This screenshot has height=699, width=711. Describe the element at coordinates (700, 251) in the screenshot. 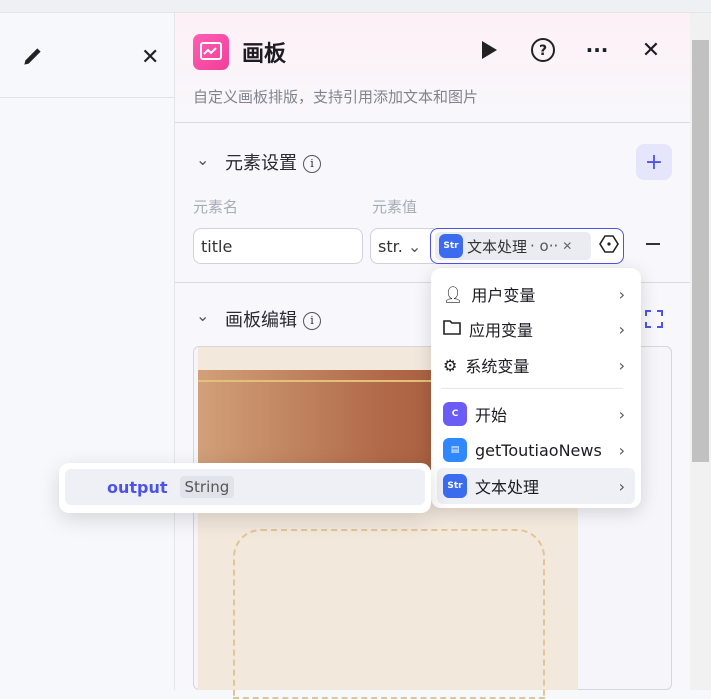

I see `scrollbar-thumb` at that location.